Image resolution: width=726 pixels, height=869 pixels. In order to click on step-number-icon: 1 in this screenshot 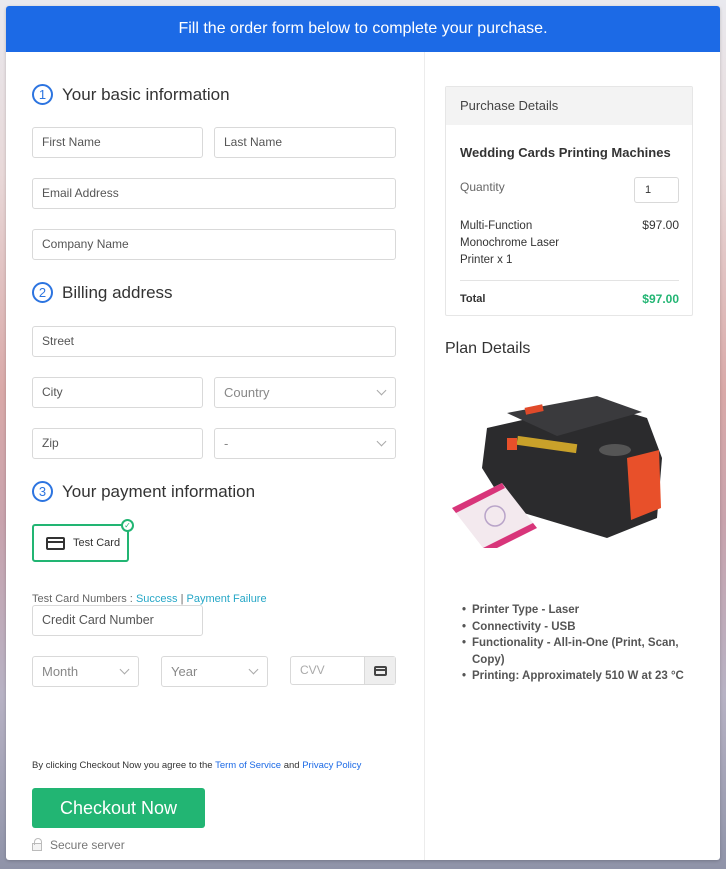, I will do `click(42, 94)`.